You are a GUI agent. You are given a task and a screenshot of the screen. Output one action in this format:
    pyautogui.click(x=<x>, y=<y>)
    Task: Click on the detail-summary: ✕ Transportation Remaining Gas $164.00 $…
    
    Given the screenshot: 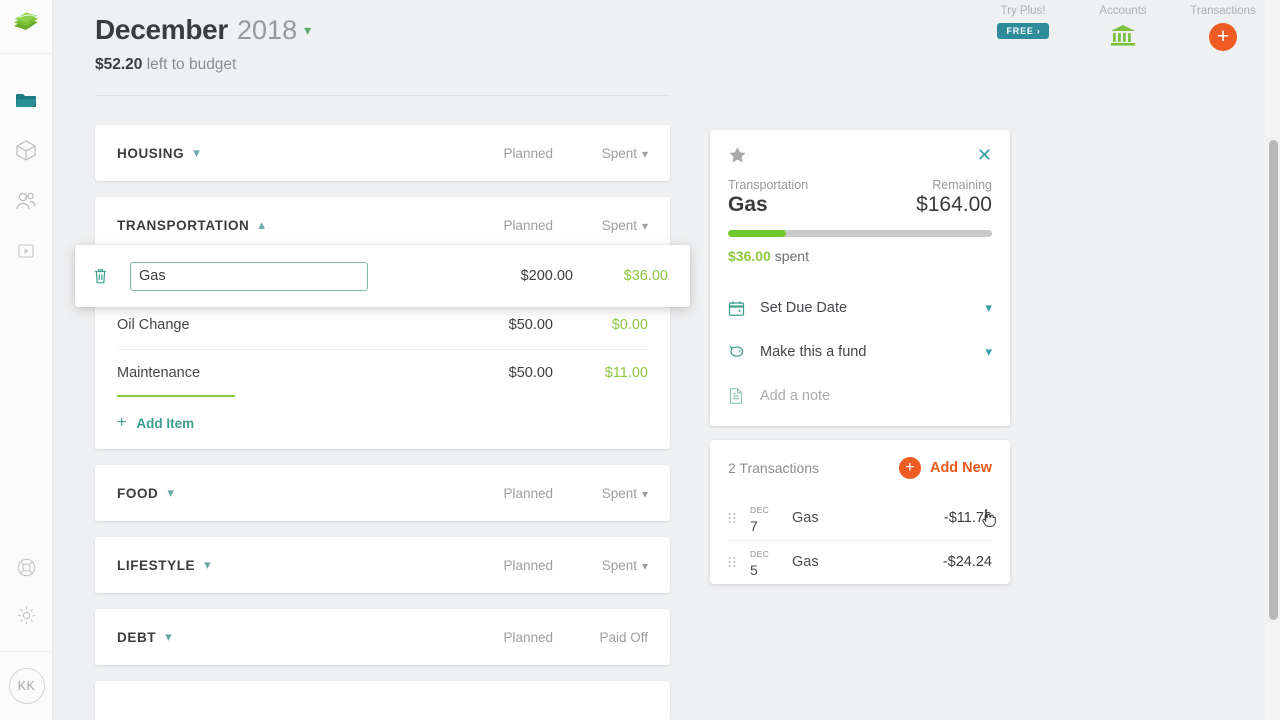 What is the action you would take?
    pyautogui.click(x=860, y=205)
    